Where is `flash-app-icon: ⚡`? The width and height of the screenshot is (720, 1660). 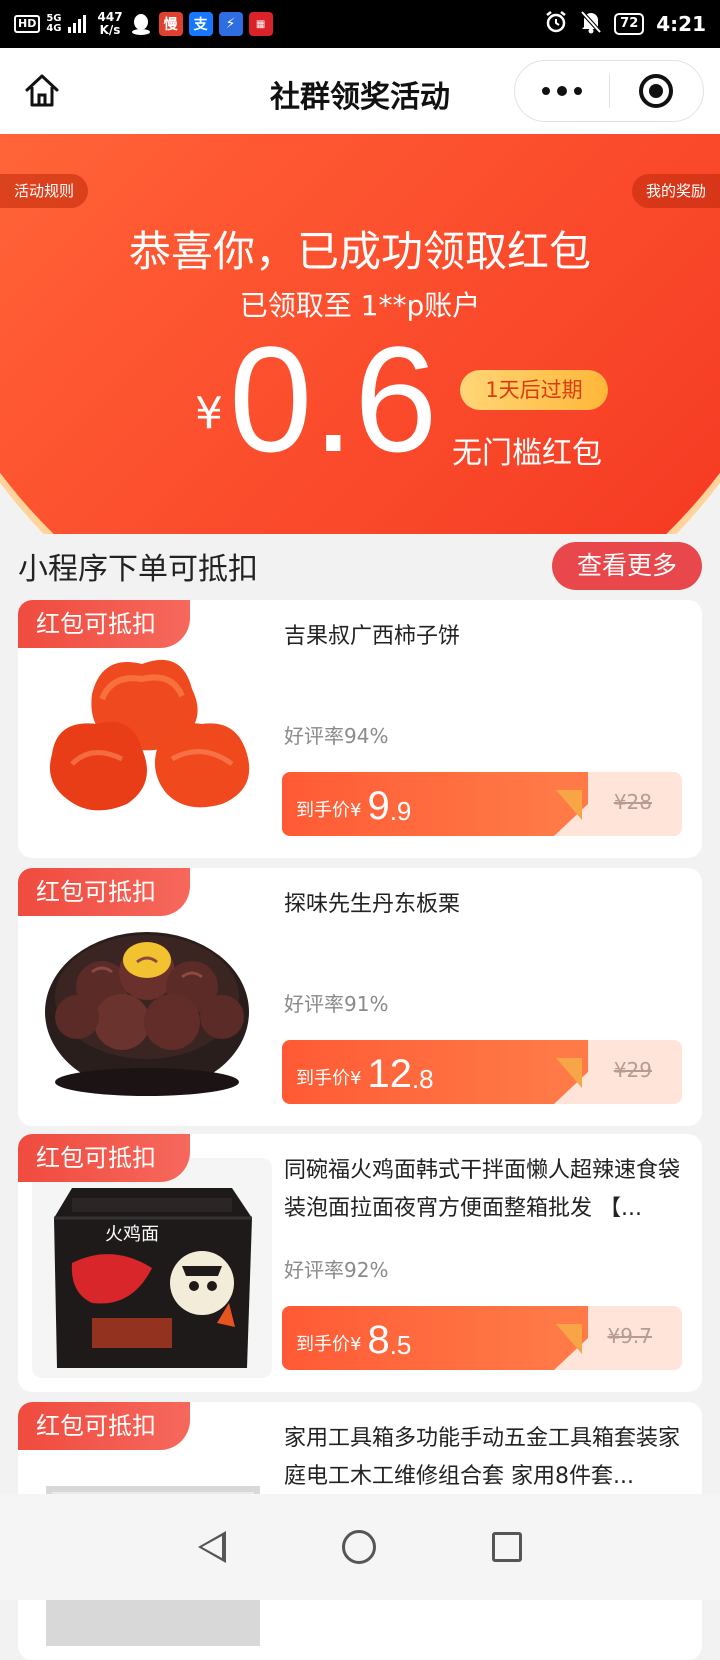
flash-app-icon: ⚡ is located at coordinates (230, 24).